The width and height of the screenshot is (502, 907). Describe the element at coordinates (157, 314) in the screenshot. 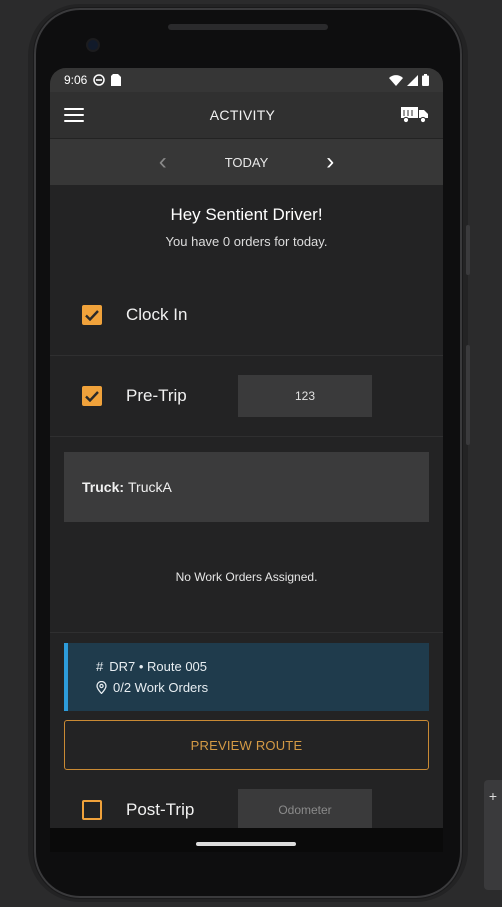

I see `clock-in-label: Clock In` at that location.